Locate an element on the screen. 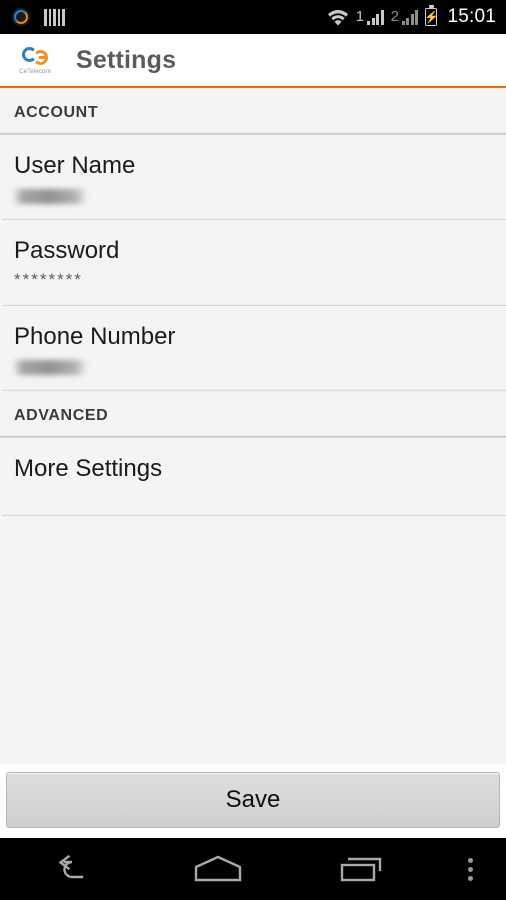 The height and width of the screenshot is (900, 506). cetelecom-app-icon is located at coordinates (21, 17).